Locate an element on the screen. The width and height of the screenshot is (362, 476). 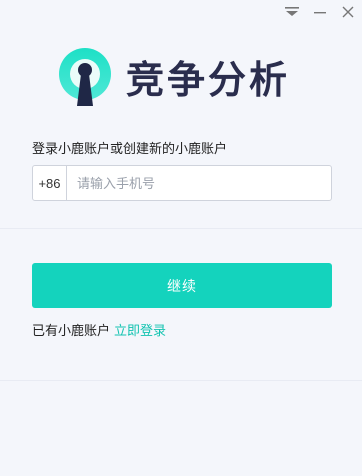
minimize-icon is located at coordinates (320, 12).